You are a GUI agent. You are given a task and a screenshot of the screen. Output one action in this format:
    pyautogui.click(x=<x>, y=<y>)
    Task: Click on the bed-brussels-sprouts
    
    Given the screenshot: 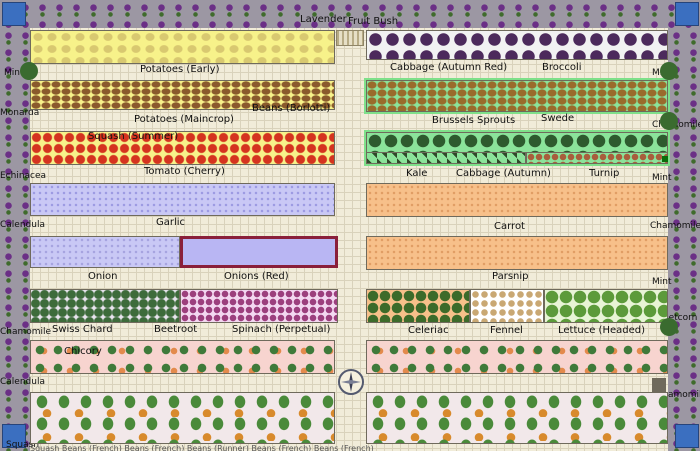 What is the action you would take?
    pyautogui.click(x=517, y=96)
    